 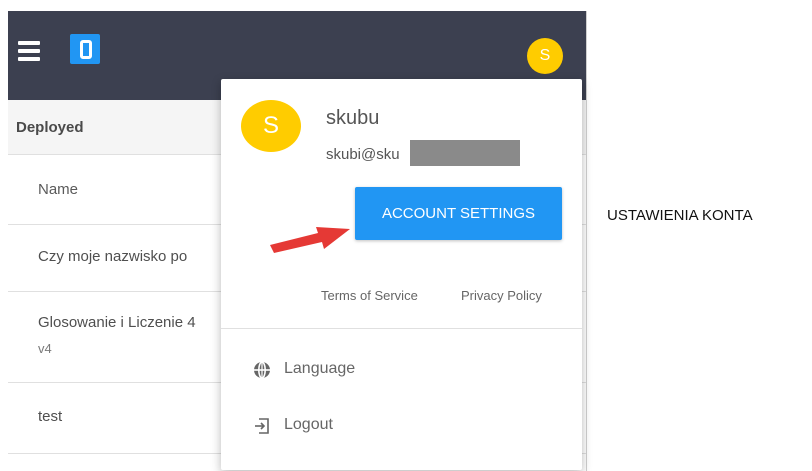 What do you see at coordinates (310, 240) in the screenshot?
I see `red-arrow-annotation` at bounding box center [310, 240].